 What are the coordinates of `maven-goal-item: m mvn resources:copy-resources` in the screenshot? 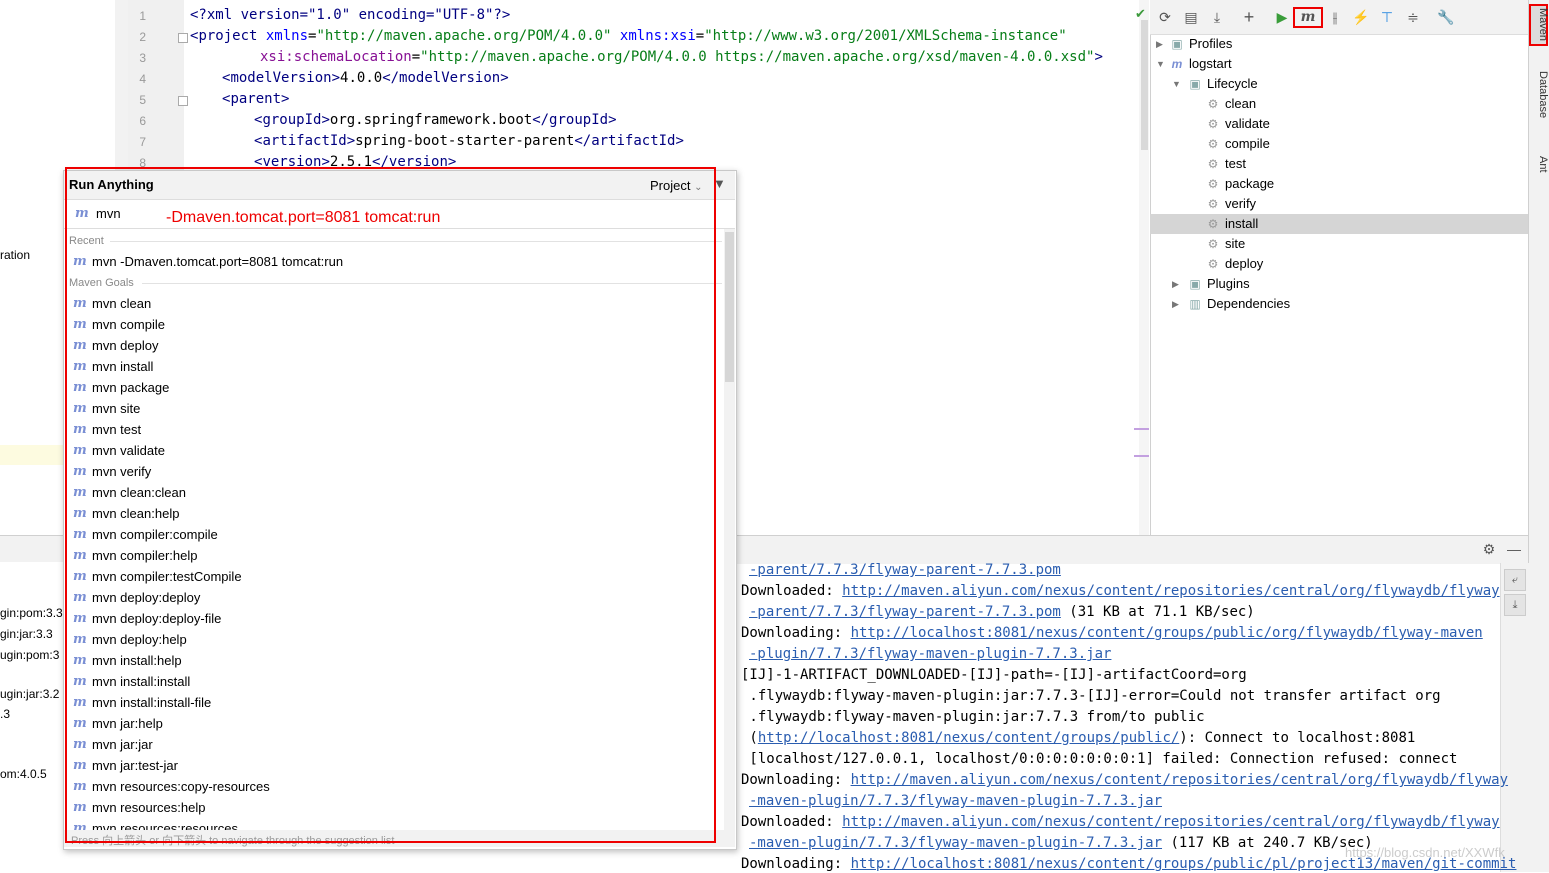 It's located at (394, 786).